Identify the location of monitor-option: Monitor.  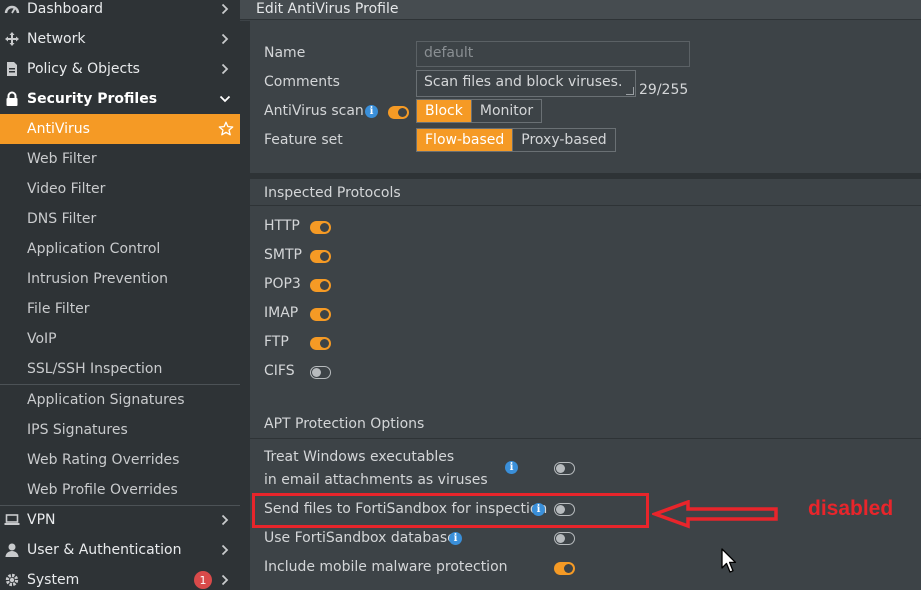
(505, 111).